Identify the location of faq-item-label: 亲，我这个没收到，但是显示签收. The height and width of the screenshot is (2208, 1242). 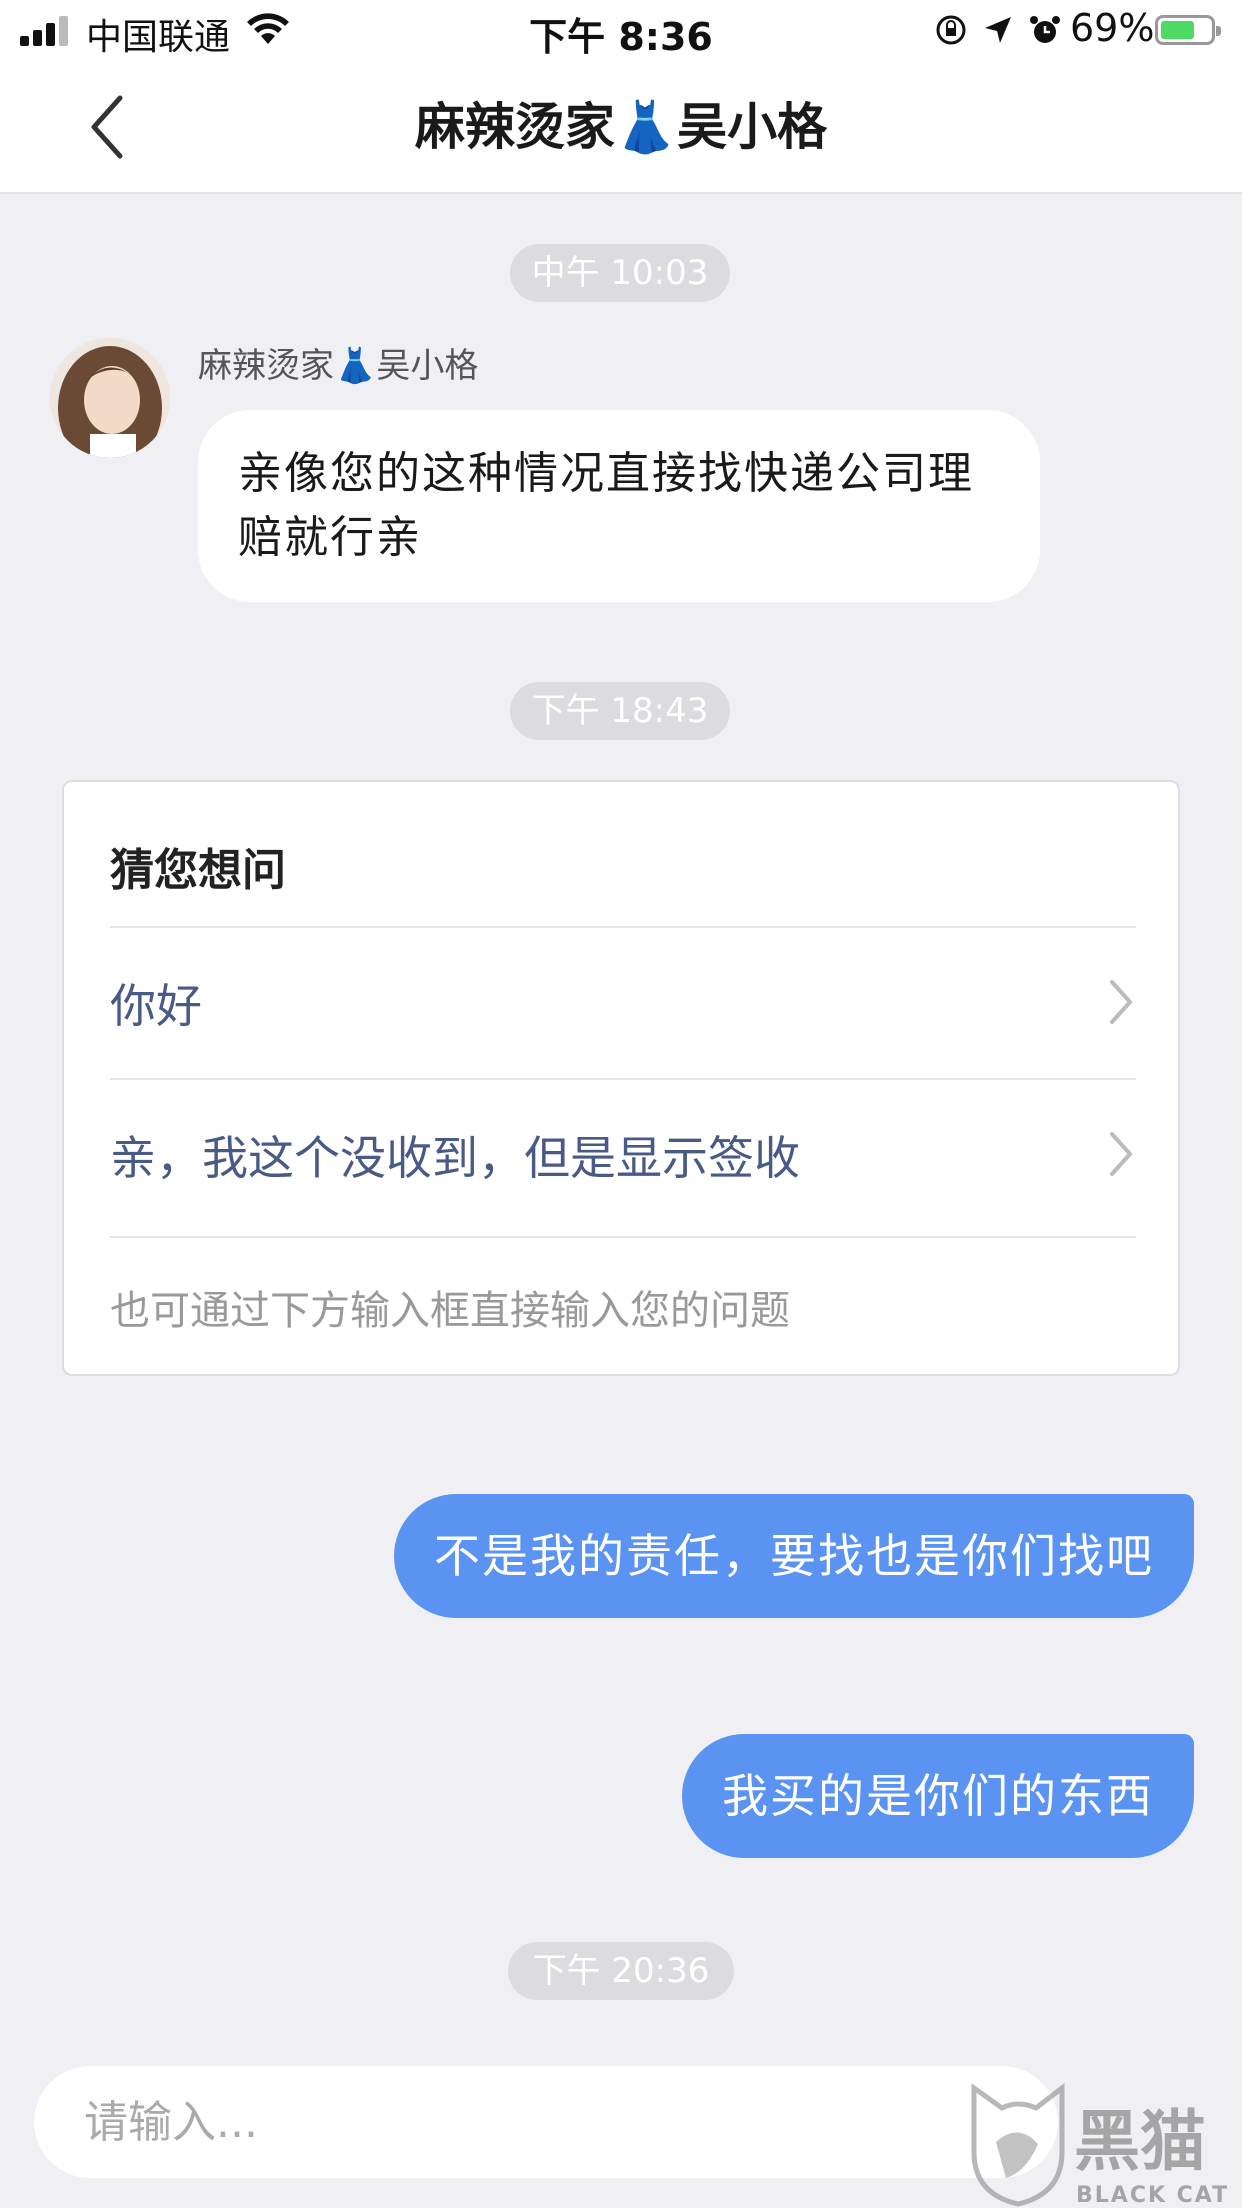
(455, 1158).